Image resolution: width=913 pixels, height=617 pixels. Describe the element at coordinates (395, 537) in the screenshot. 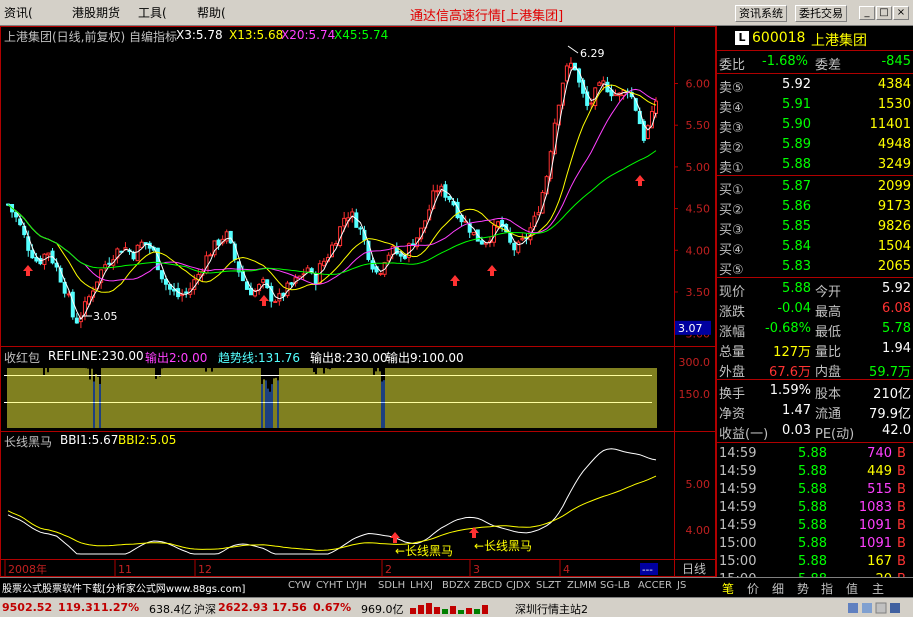

I see `signal-arrow-icon` at that location.